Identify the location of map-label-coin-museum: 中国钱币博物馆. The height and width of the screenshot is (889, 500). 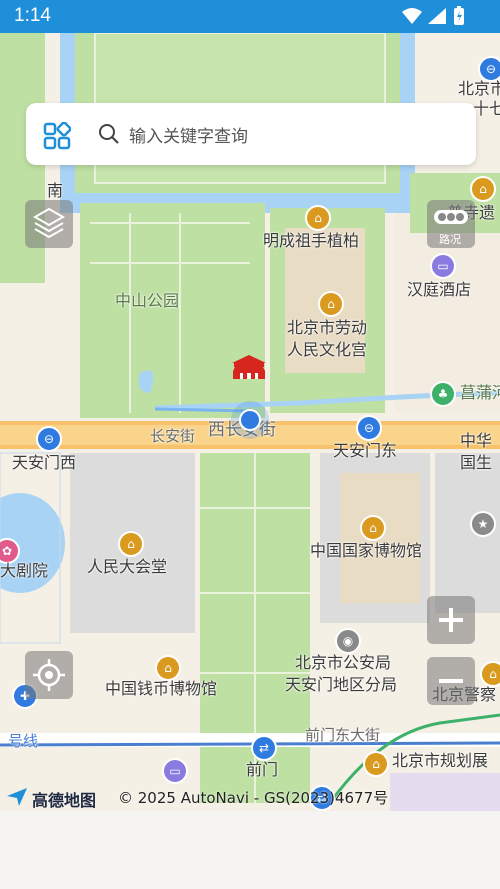
(161, 688).